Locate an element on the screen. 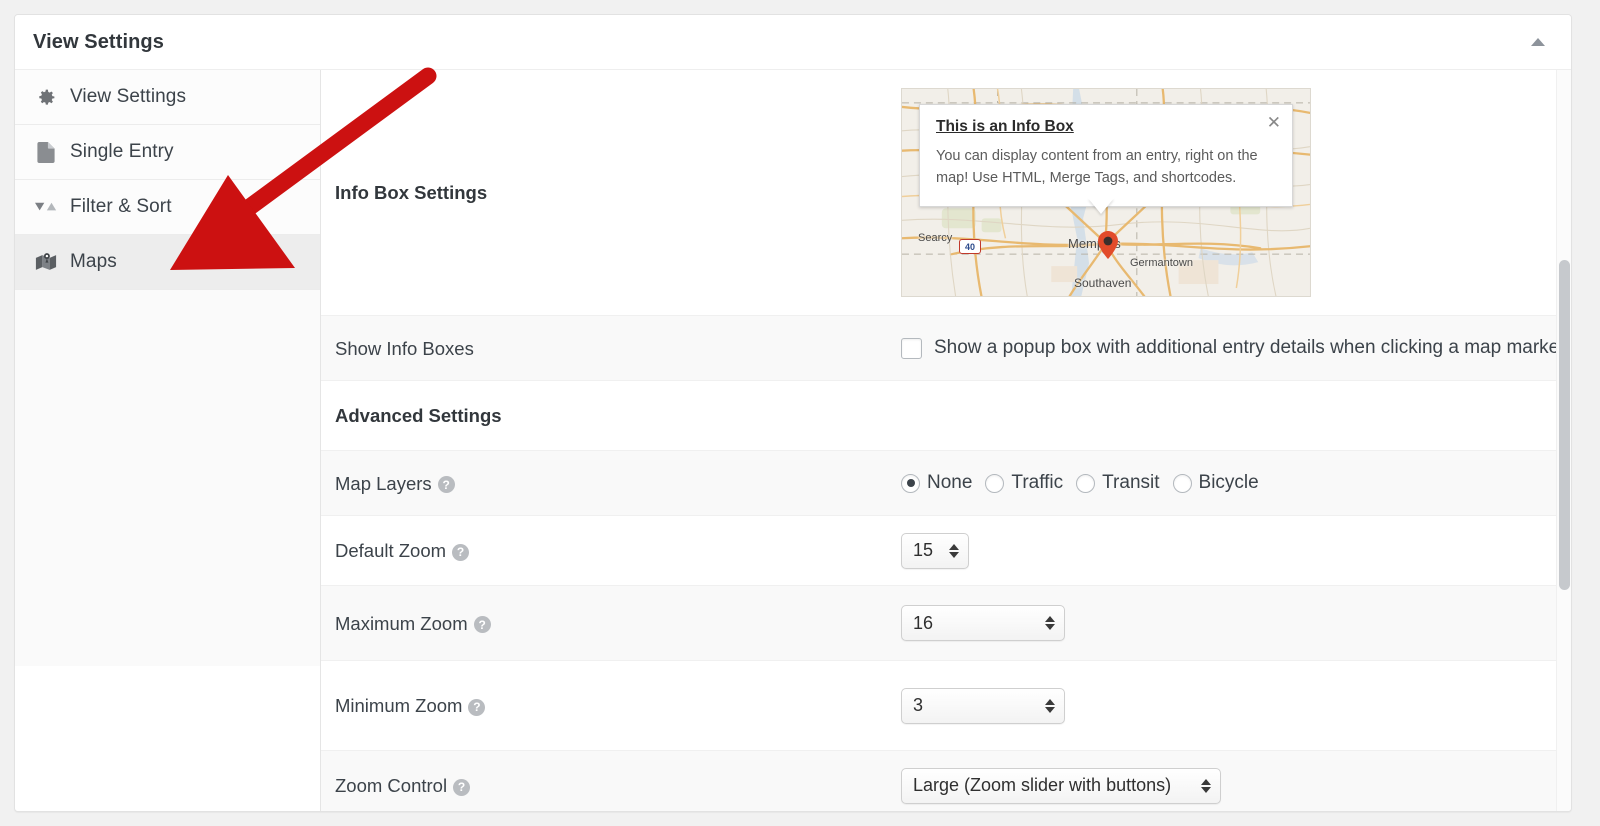 This screenshot has height=826, width=1600. page-title: View Settings is located at coordinates (98, 41).